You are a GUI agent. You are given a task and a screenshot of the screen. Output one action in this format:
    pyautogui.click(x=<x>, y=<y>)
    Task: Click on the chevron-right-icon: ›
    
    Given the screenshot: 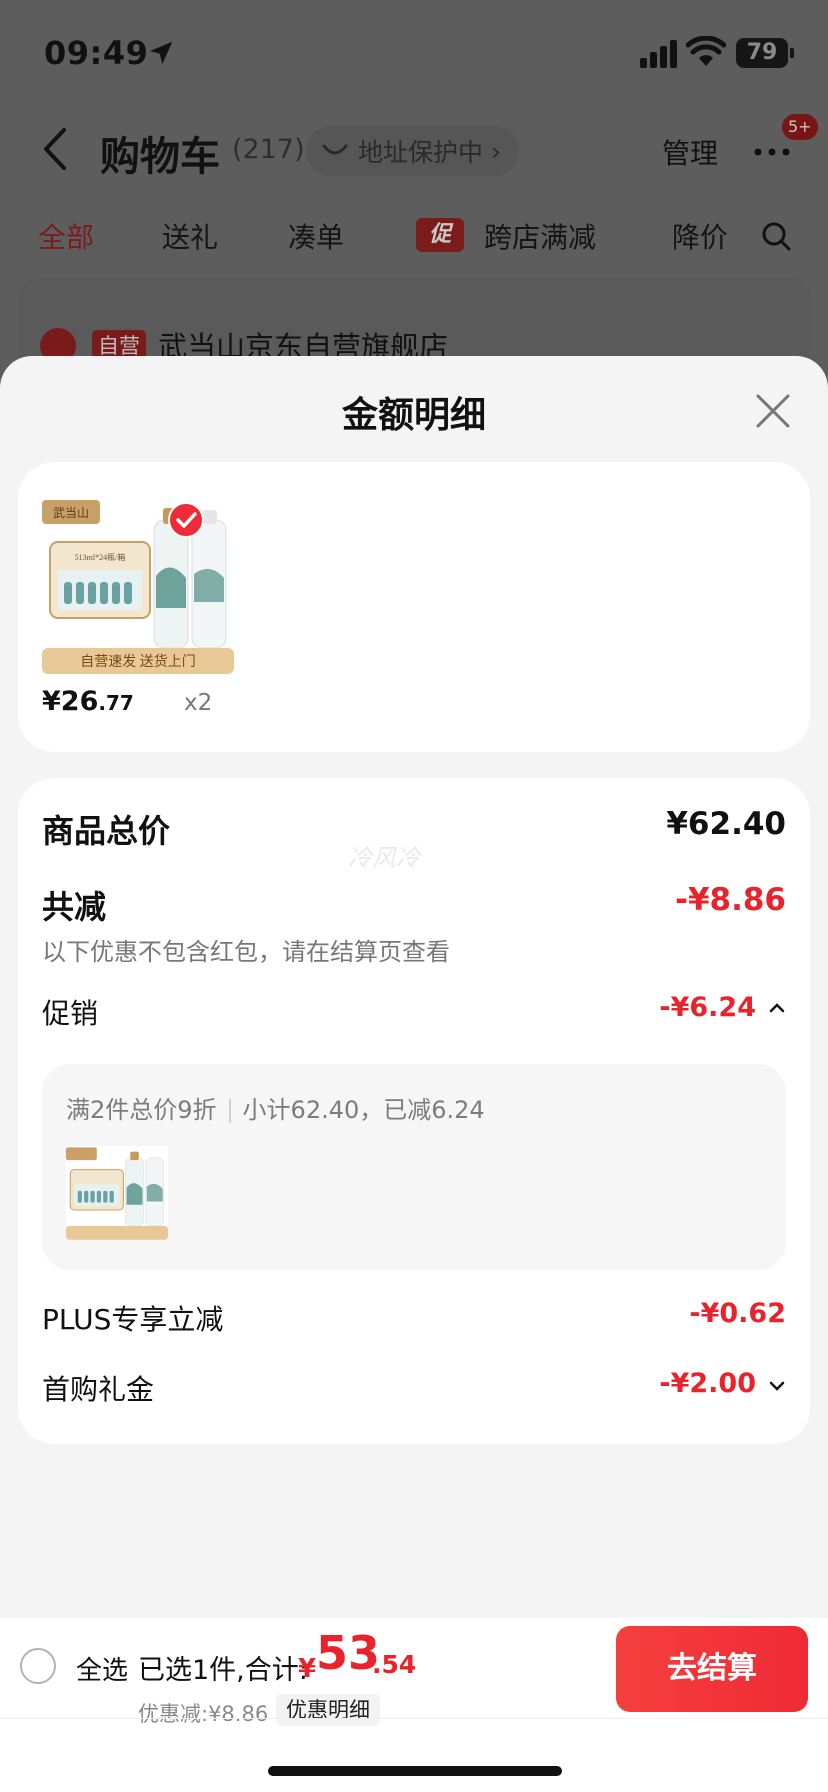 What is the action you would take?
    pyautogui.click(x=496, y=151)
    